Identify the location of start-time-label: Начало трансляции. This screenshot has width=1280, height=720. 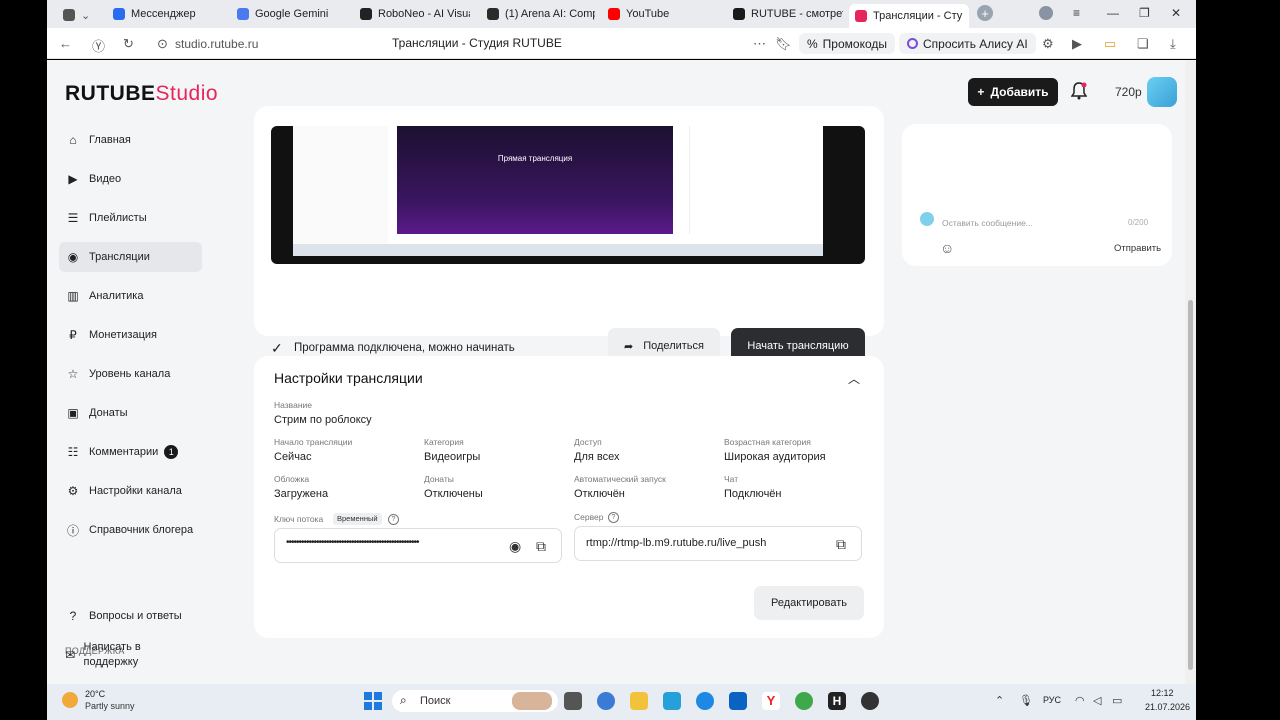
(313, 442).